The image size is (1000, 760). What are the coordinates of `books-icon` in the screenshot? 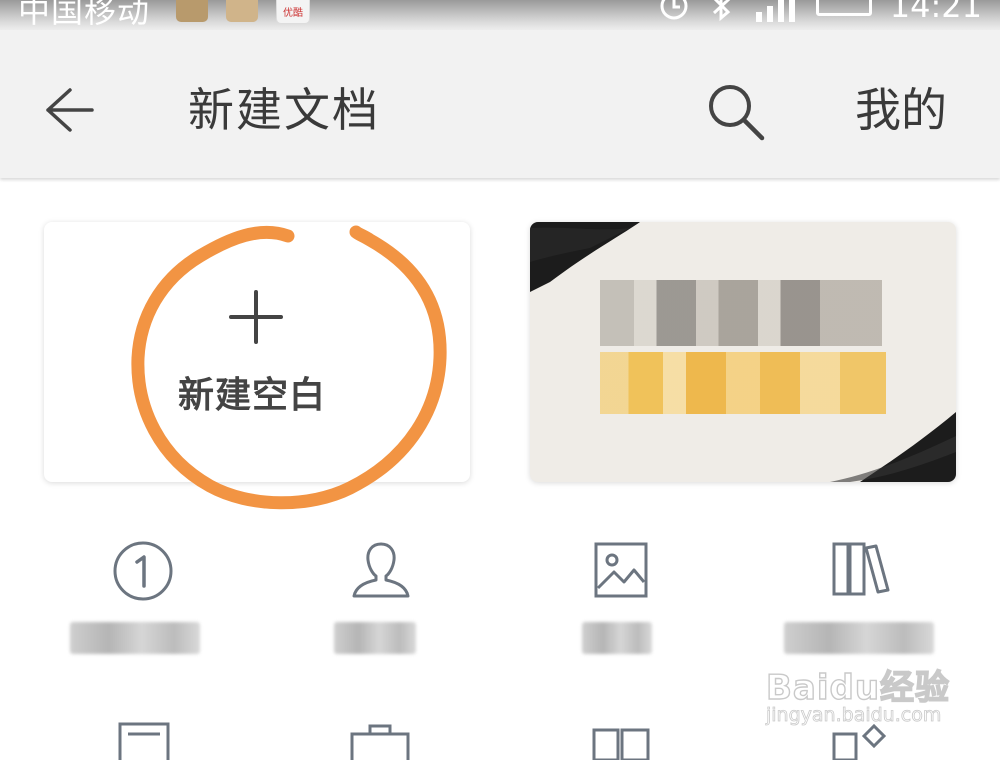 It's located at (861, 569).